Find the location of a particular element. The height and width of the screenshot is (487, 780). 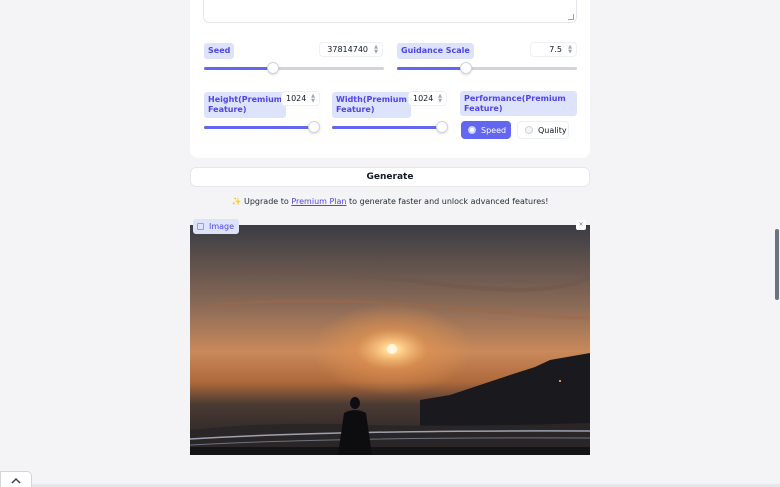

radio-unselected-icon is located at coordinates (529, 130).